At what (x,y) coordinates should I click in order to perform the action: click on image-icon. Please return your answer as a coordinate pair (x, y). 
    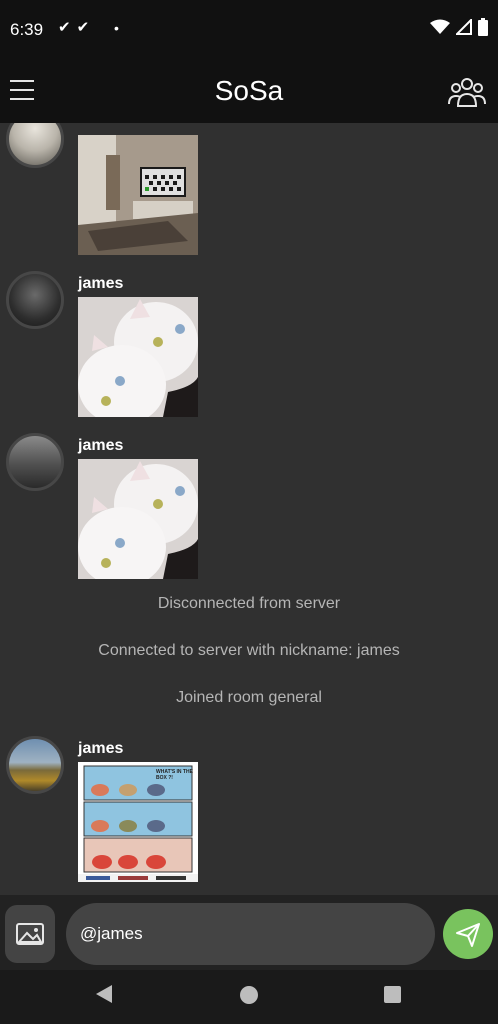
    Looking at the image, I should click on (30, 934).